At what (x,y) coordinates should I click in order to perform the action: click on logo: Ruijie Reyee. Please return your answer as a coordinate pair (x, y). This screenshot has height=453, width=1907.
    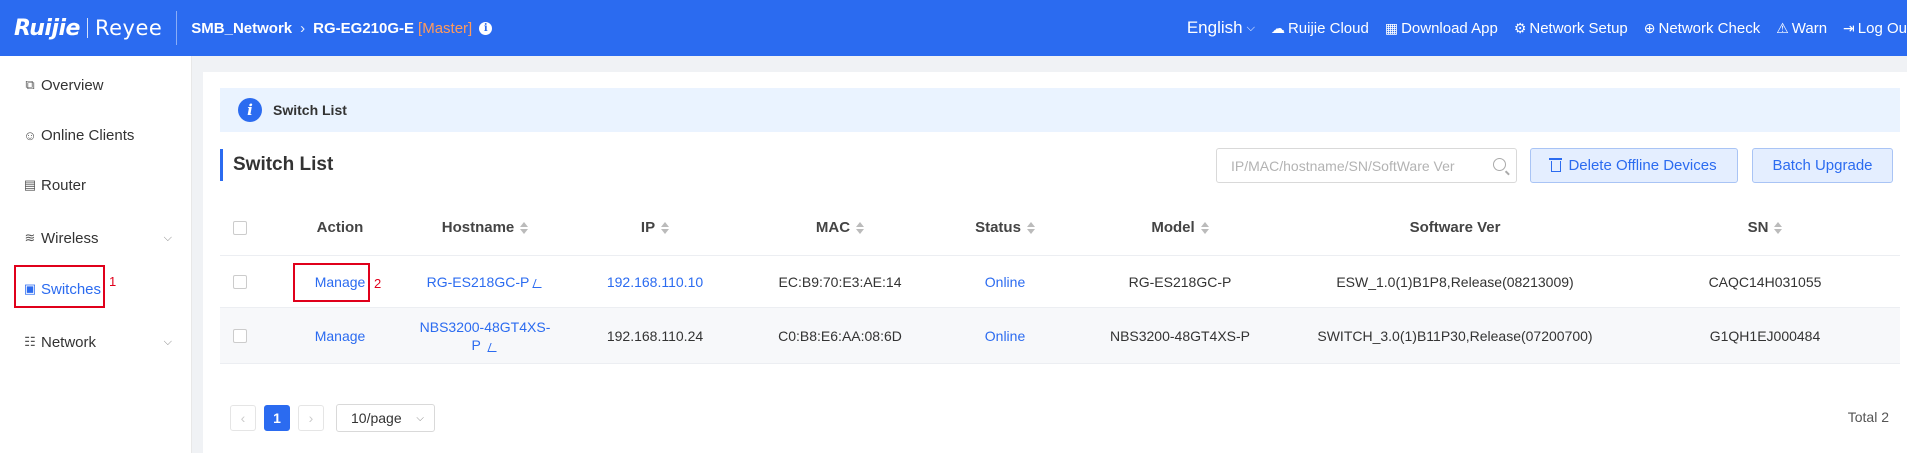
    Looking at the image, I should click on (81, 28).